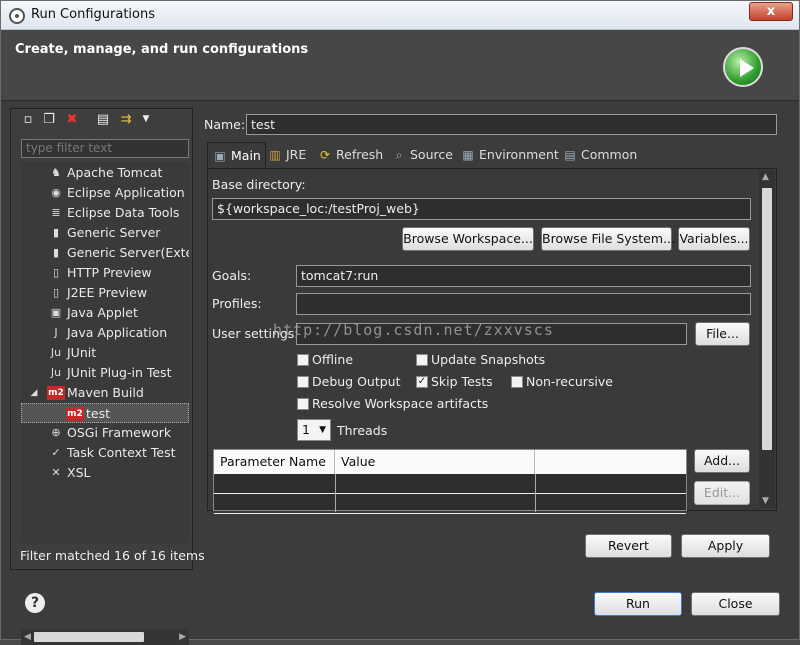  What do you see at coordinates (72, 119) in the screenshot?
I see `delete-icon: ✖` at bounding box center [72, 119].